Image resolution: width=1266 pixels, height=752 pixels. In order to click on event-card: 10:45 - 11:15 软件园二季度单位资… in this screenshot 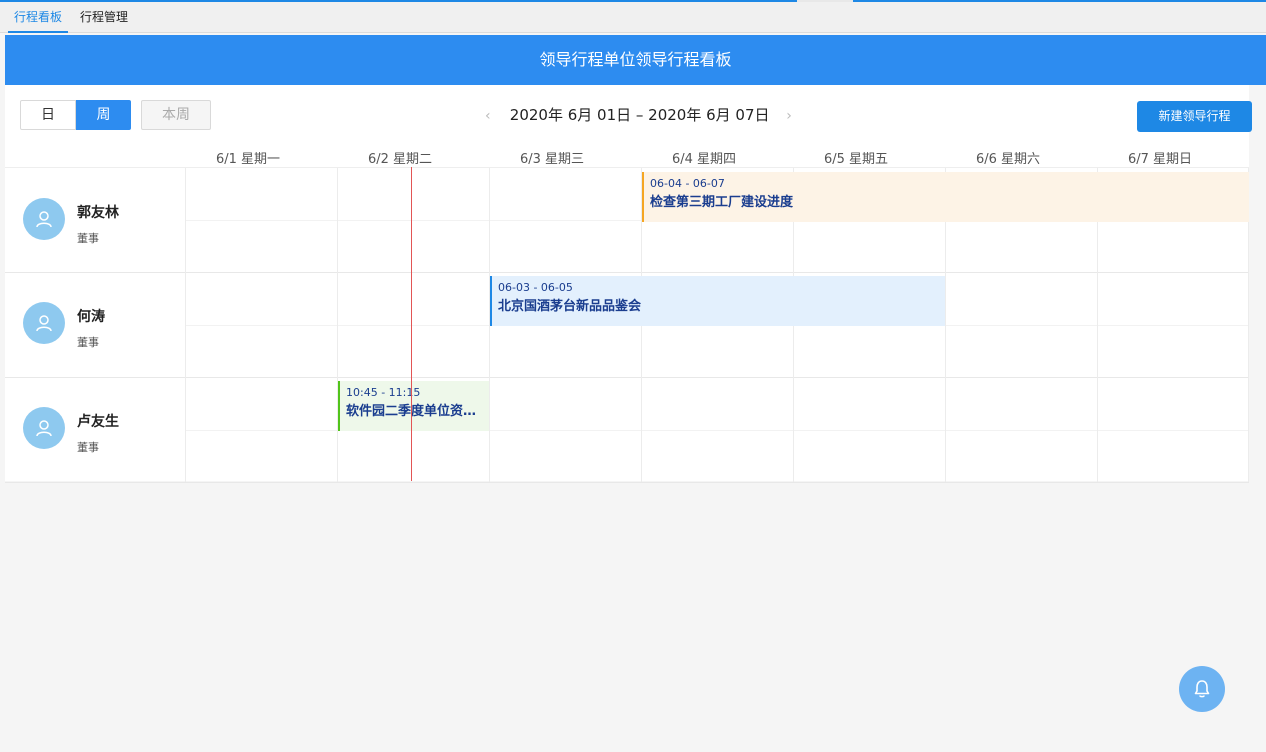, I will do `click(413, 406)`.